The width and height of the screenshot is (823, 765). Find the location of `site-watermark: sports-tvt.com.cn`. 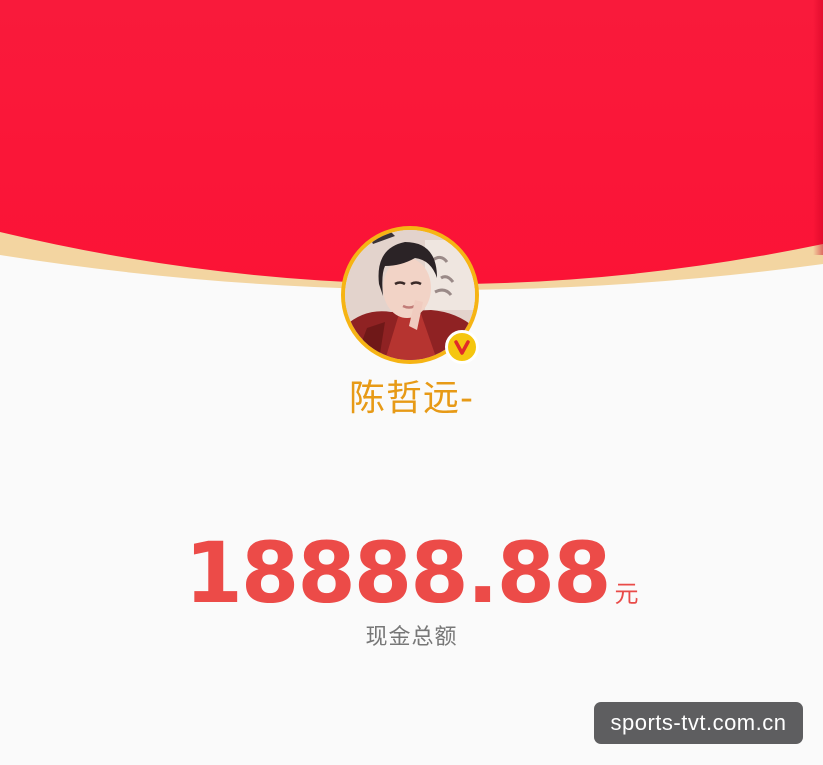

site-watermark: sports-tvt.com.cn is located at coordinates (698, 723).